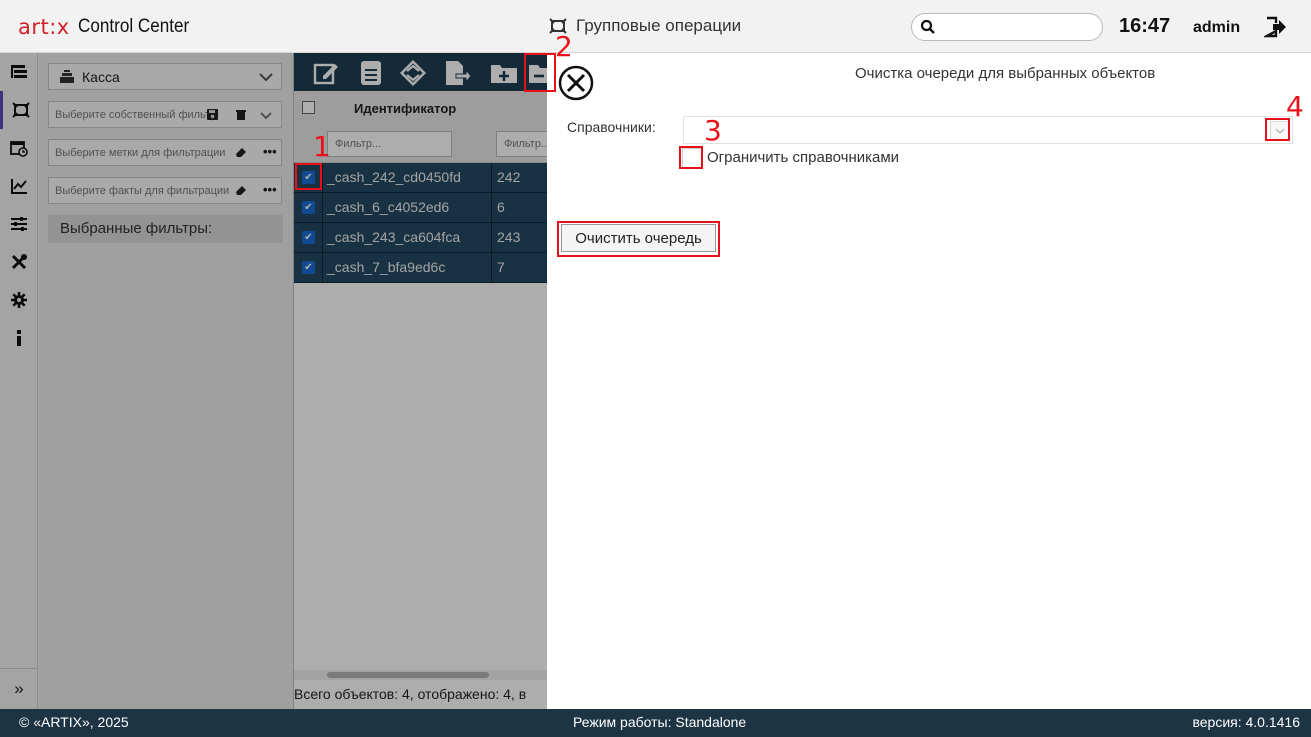  Describe the element at coordinates (44, 27) in the screenshot. I see `artix-logo: art:x` at that location.